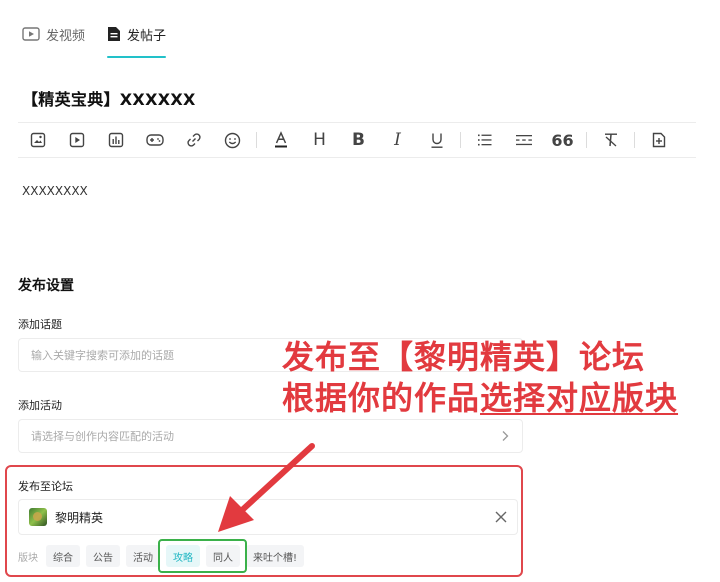 The width and height of the screenshot is (720, 582). I want to click on section-chip-general: 综合, so click(63, 556).